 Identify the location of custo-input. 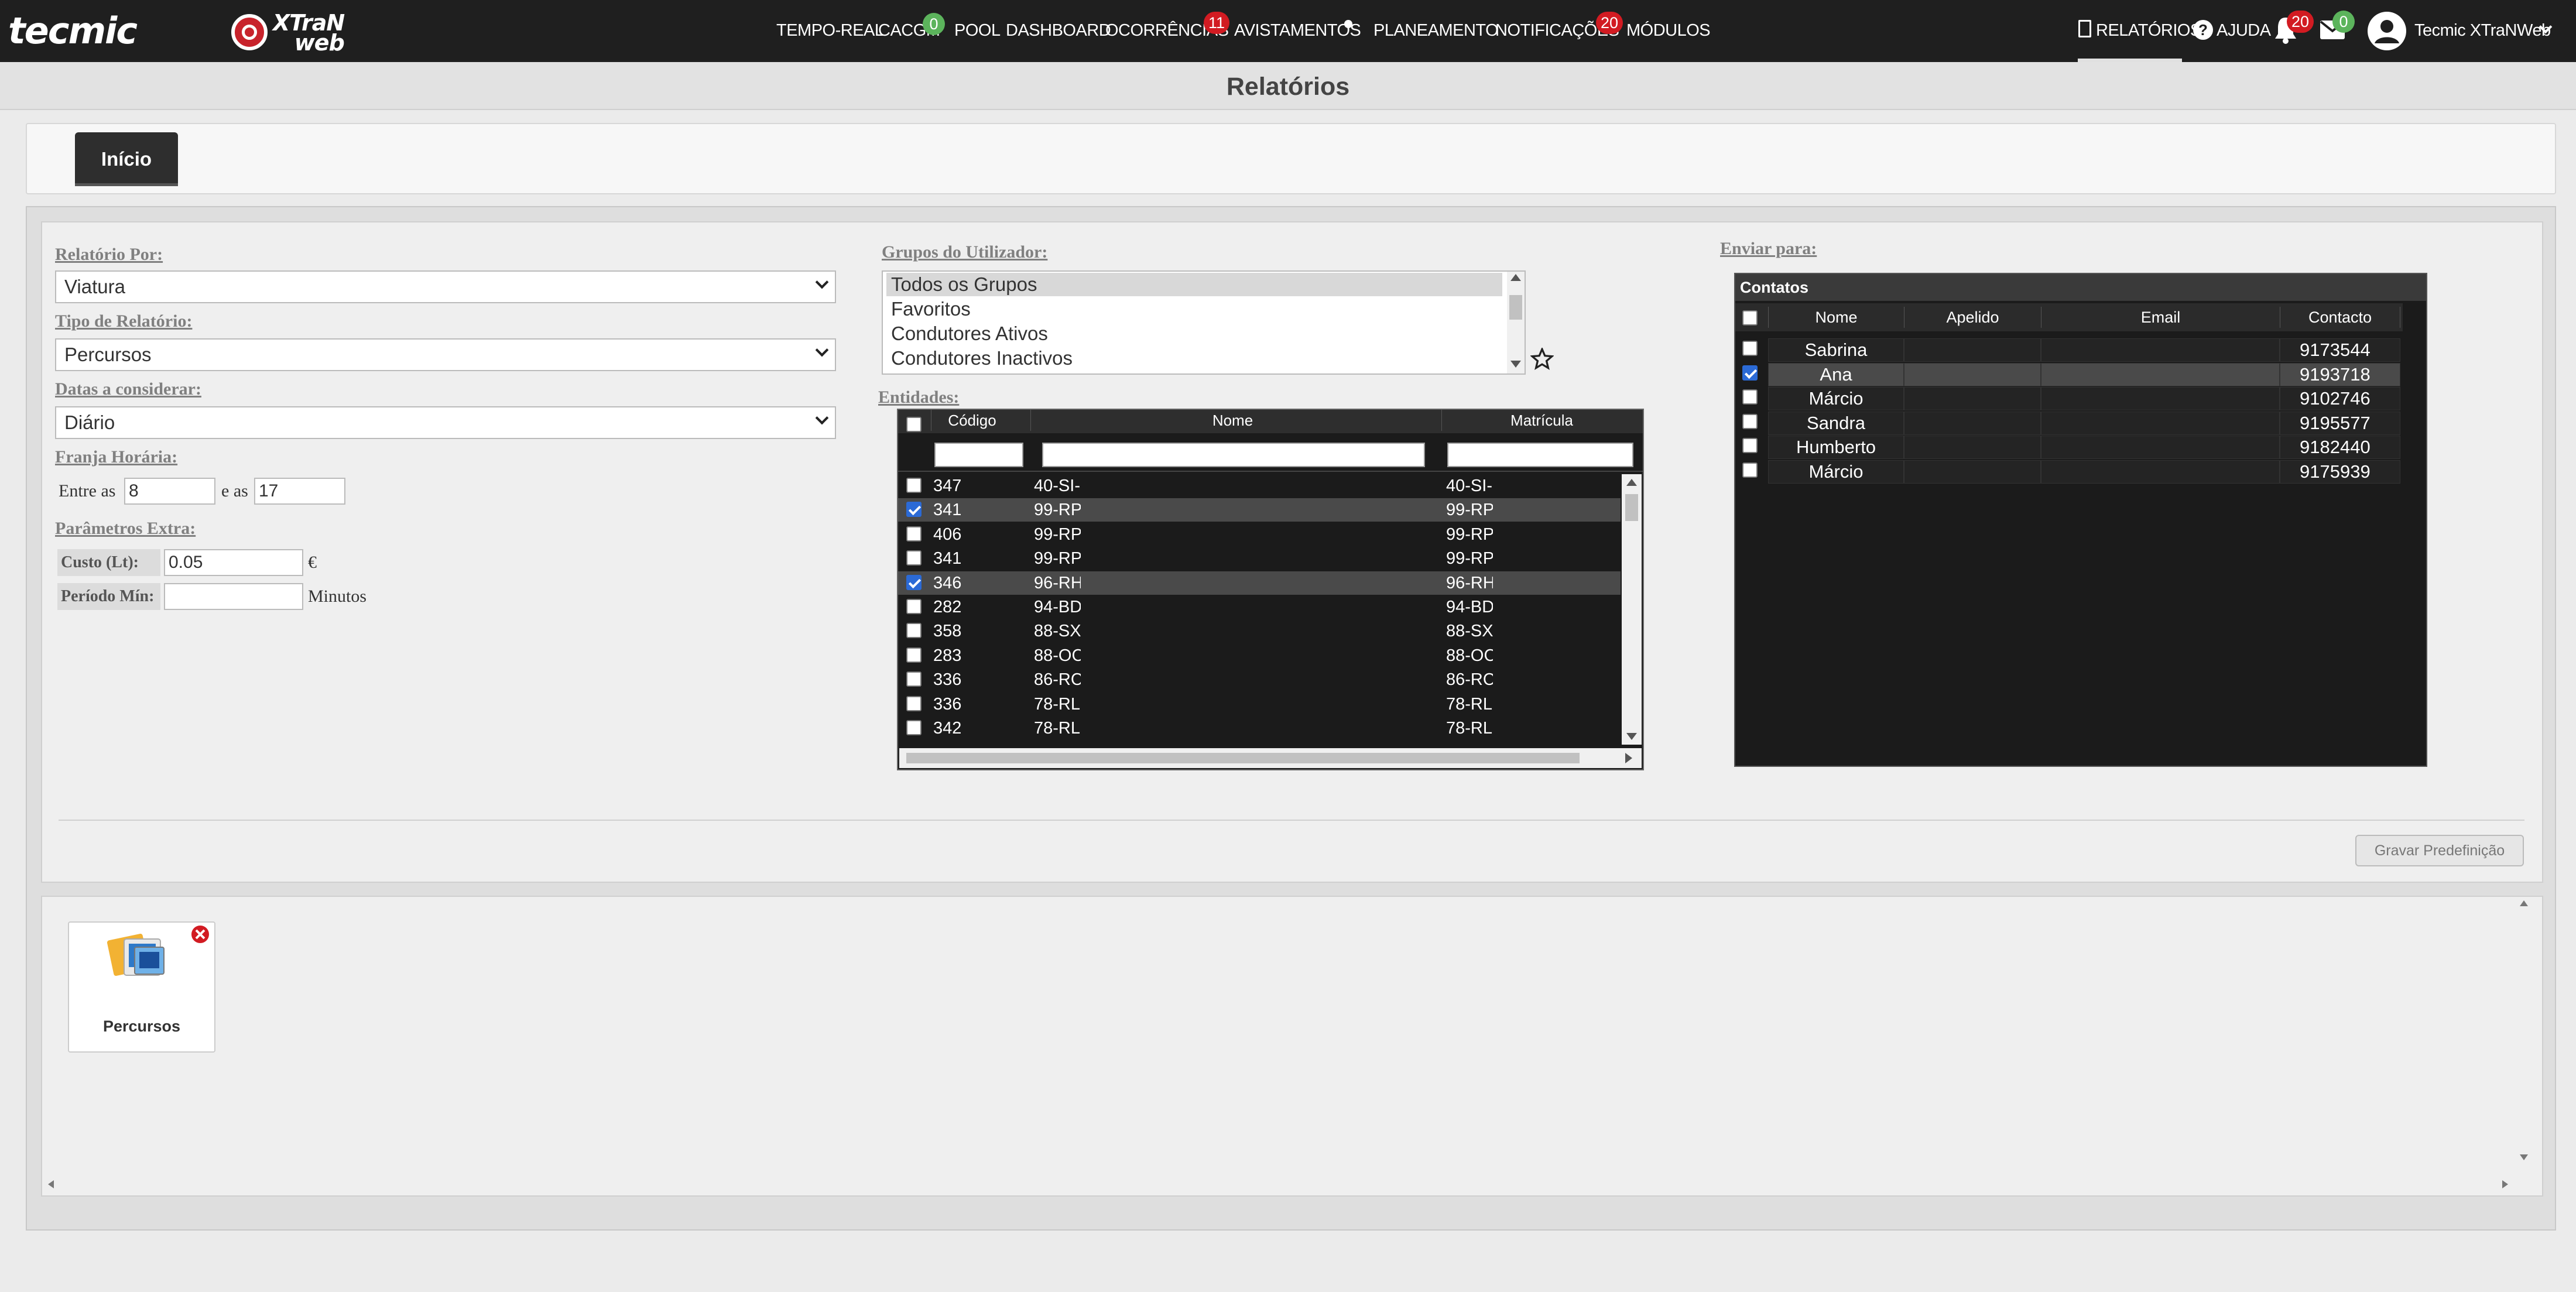
(233, 562).